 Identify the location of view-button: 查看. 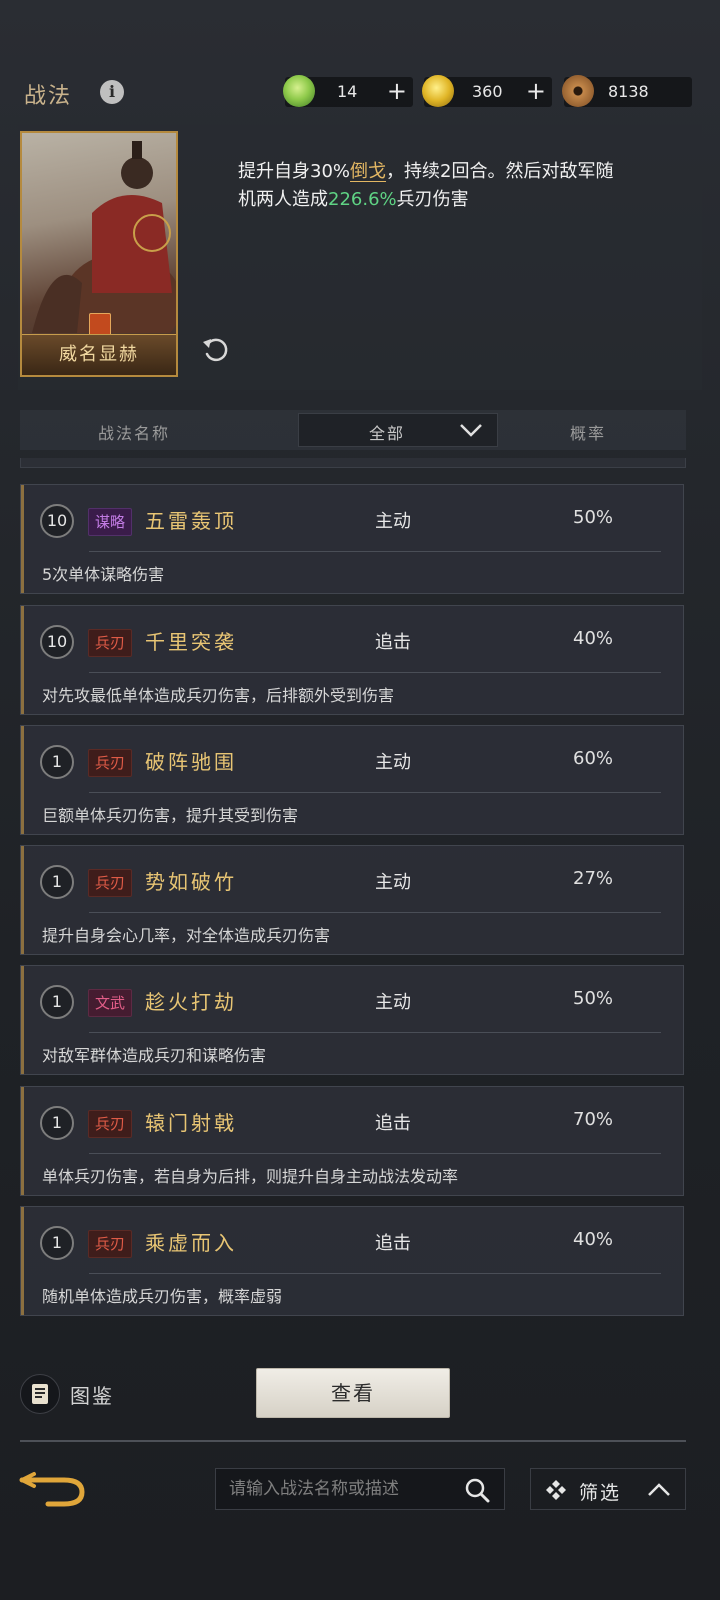
(353, 1393).